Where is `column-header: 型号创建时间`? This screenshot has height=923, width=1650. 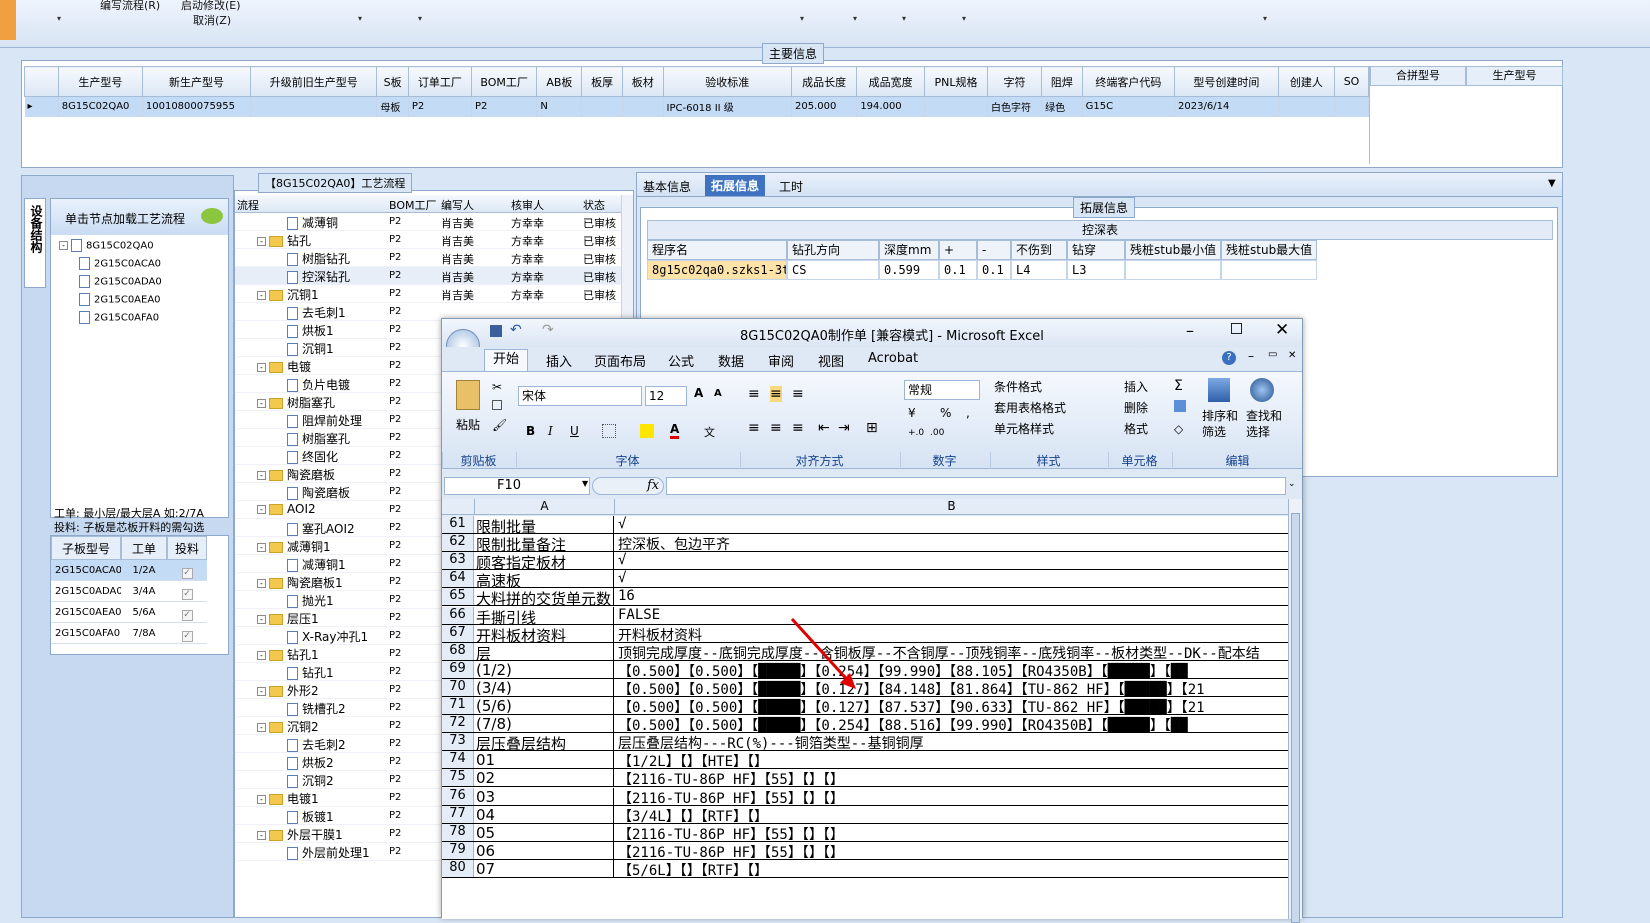
column-header: 型号创建时间 is located at coordinates (1226, 81).